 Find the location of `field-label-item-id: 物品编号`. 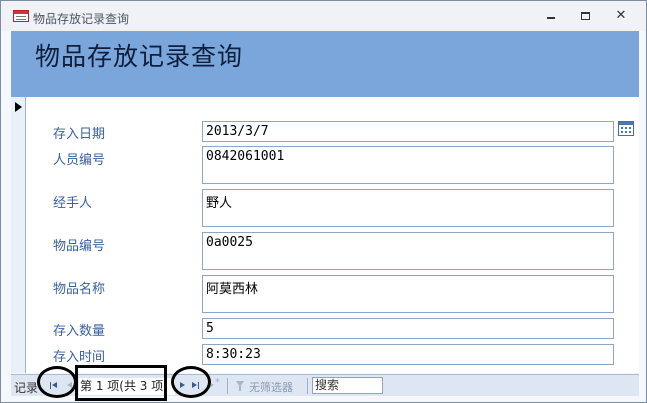

field-label-item-id: 物品编号 is located at coordinates (79, 246).